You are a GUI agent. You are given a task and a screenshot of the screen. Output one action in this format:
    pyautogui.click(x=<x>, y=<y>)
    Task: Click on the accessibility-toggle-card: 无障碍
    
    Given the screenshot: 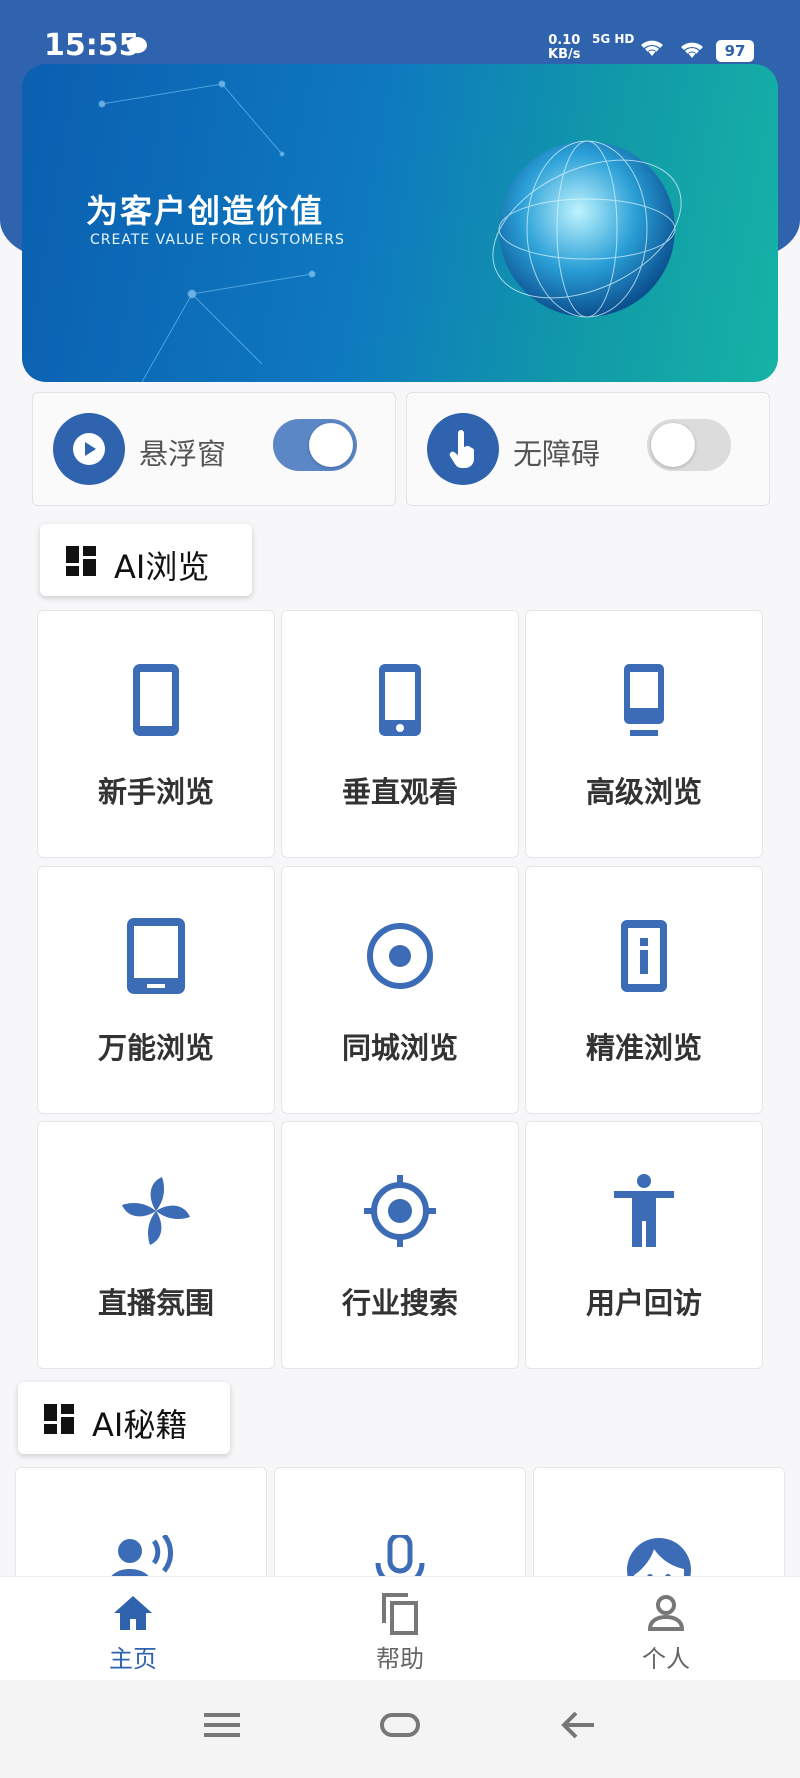 What is the action you would take?
    pyautogui.click(x=588, y=449)
    